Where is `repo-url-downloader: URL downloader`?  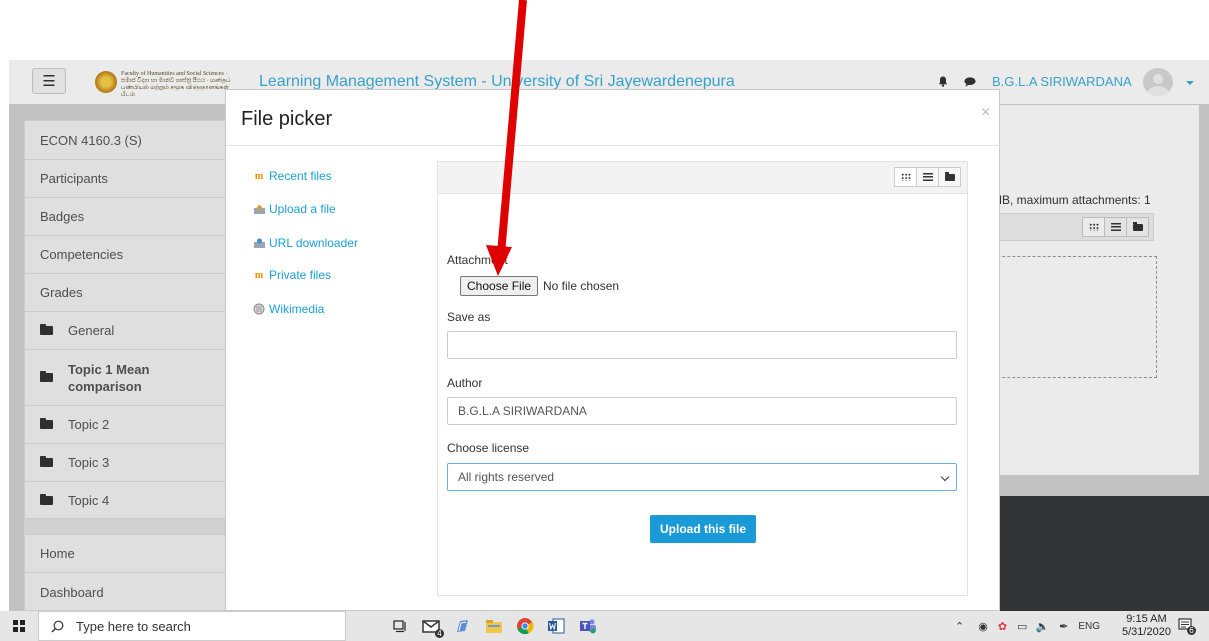
repo-url-downloader: URL downloader is located at coordinates (305, 243).